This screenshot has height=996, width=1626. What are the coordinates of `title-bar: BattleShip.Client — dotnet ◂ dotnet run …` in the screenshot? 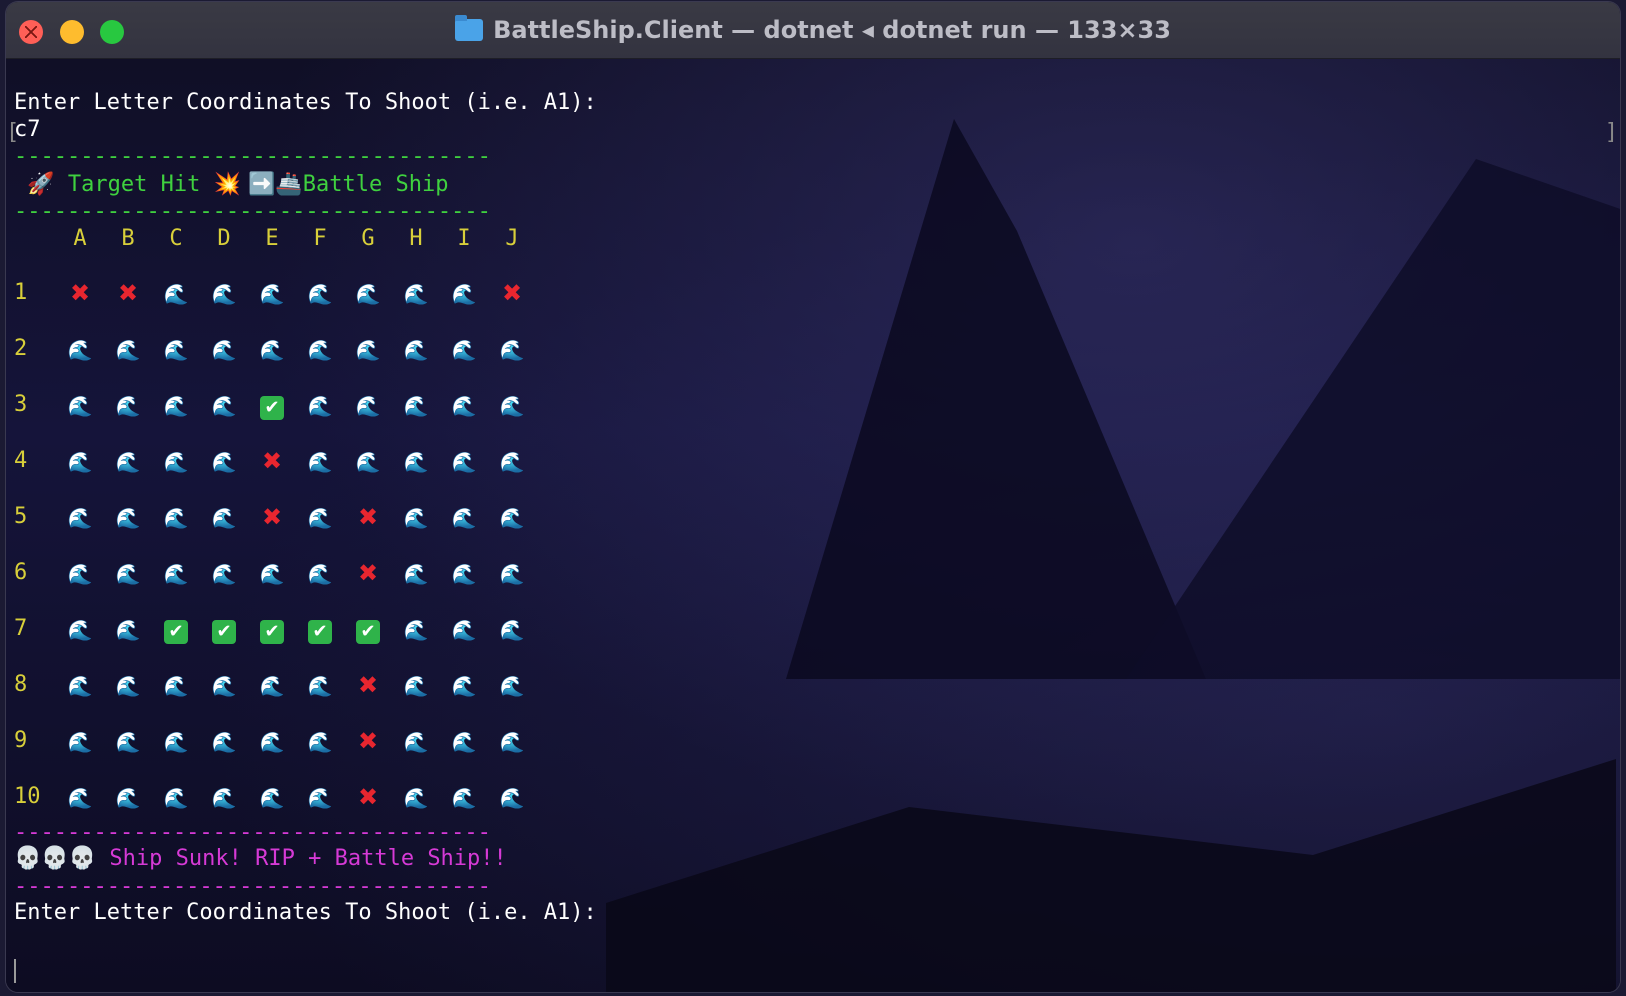 It's located at (813, 30).